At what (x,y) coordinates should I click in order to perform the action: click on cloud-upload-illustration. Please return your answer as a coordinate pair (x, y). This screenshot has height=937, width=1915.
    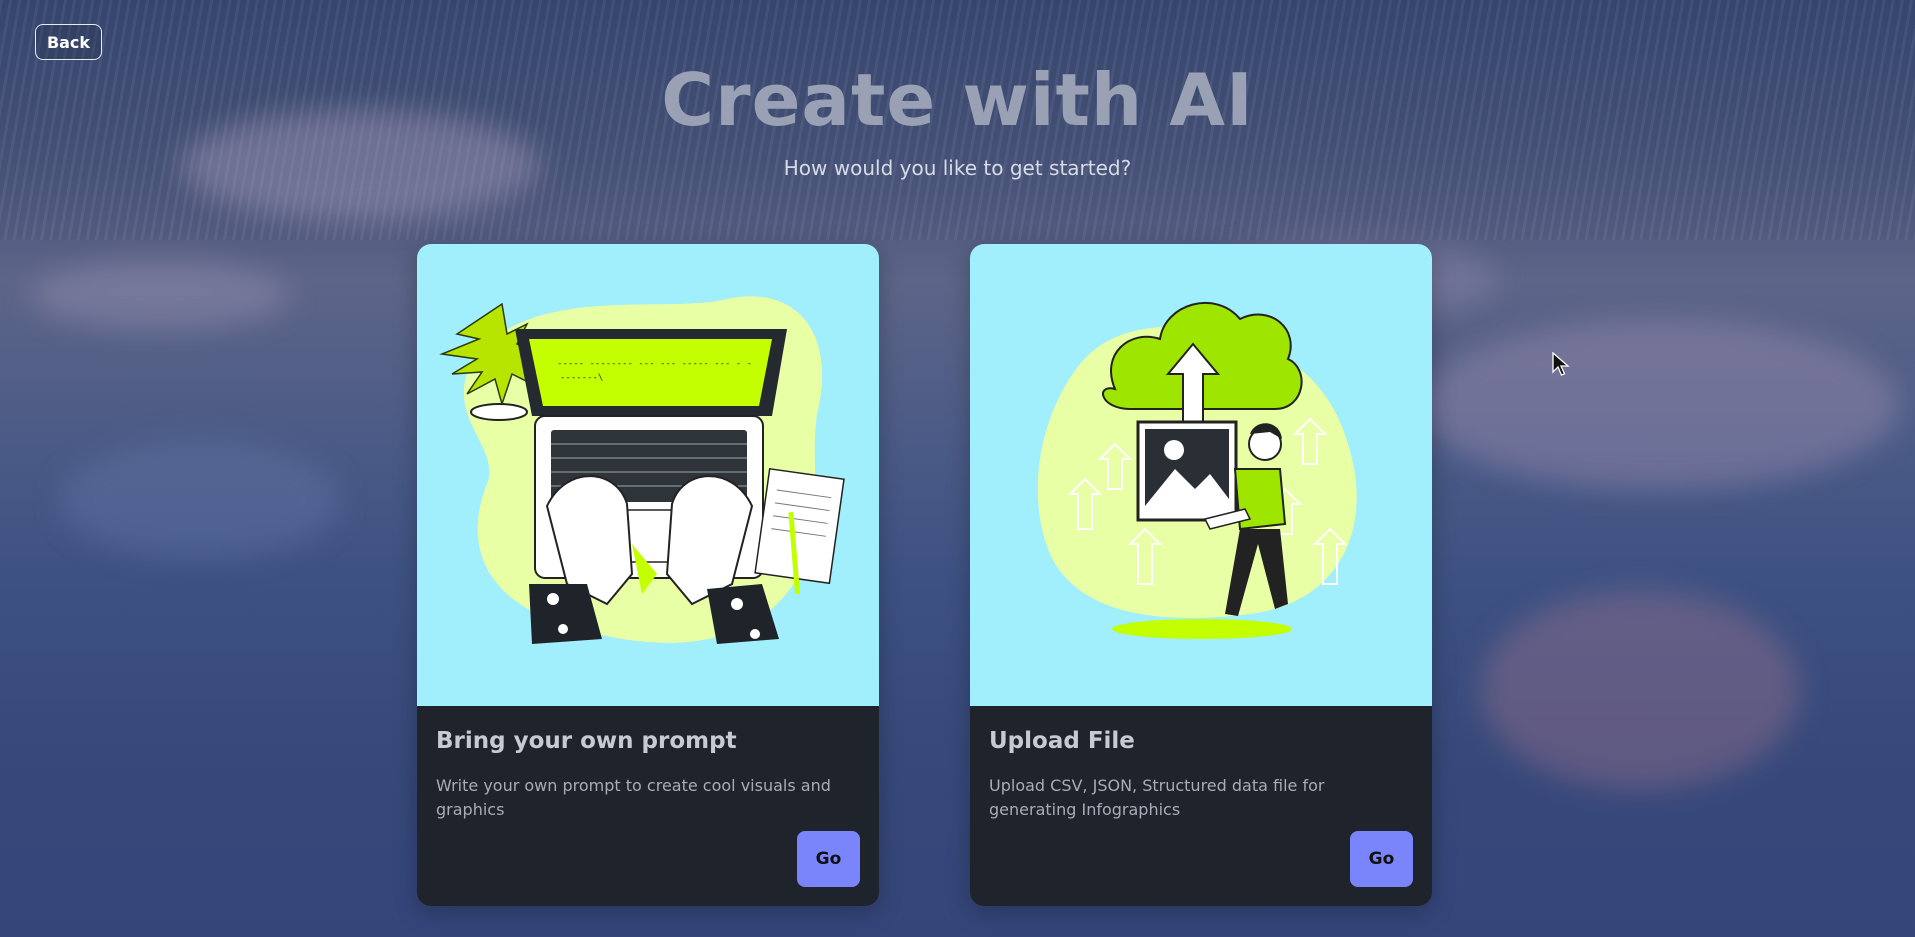
    Looking at the image, I should click on (1201, 475).